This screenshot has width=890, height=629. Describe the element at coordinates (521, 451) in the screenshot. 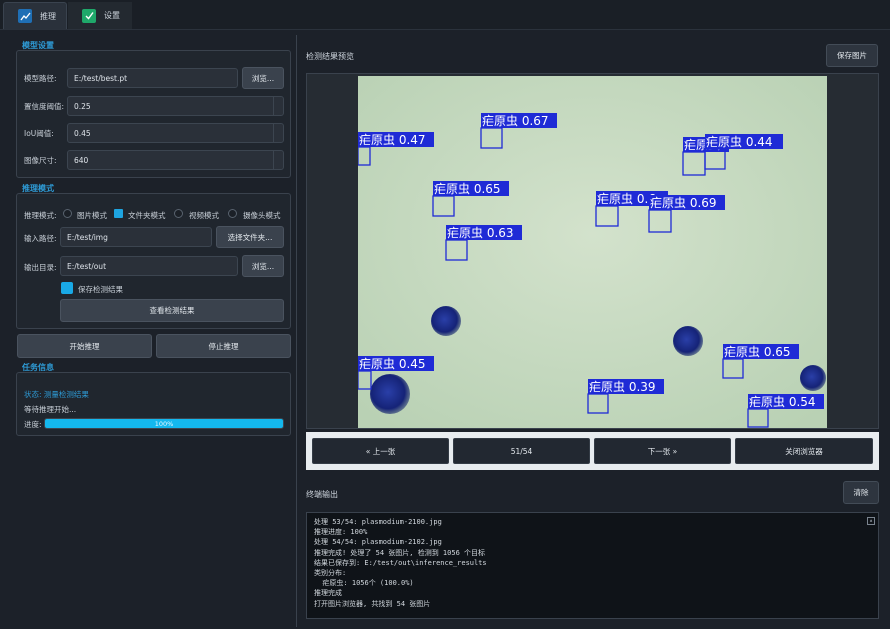

I see `image-counter: 51/54` at that location.